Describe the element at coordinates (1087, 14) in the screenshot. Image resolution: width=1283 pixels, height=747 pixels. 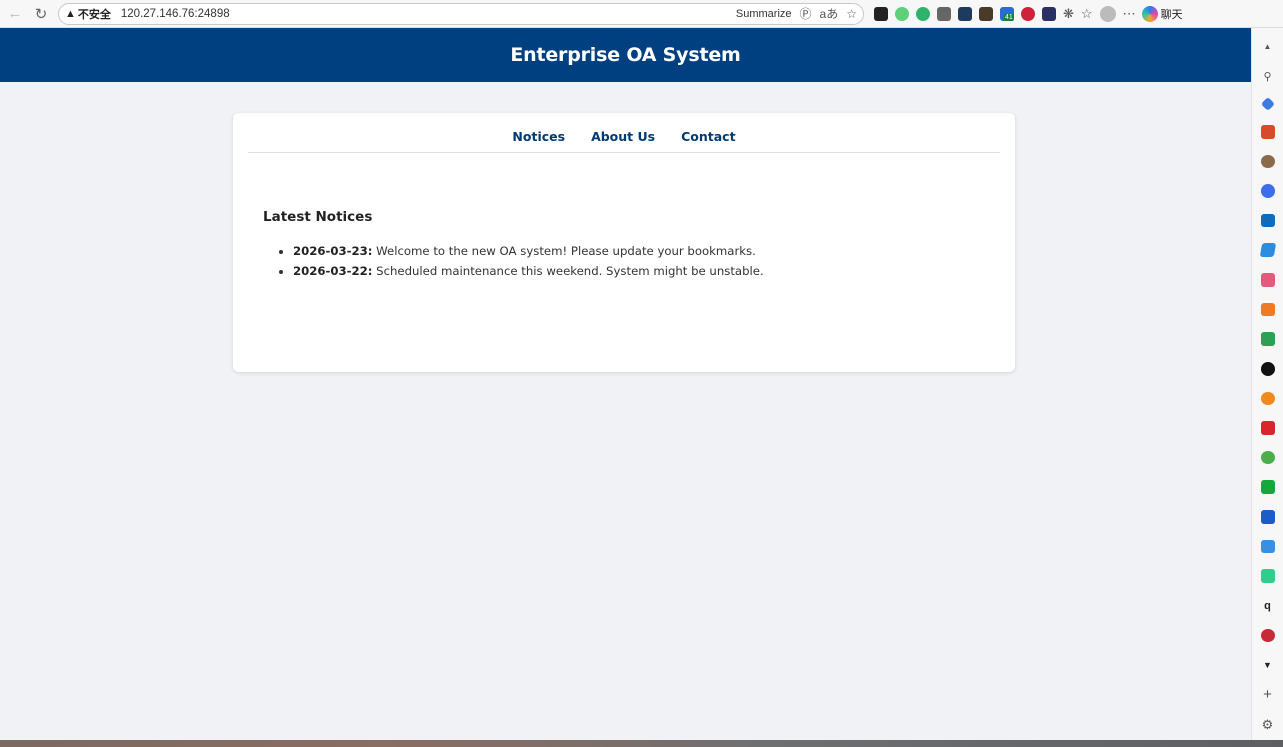
I see `favorites-icon: ☆` at that location.